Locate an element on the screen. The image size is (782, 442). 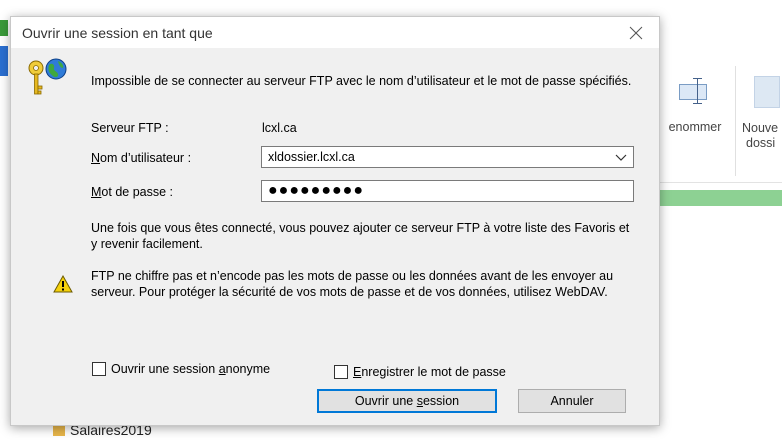
rename-button: enommer is located at coordinates (695, 116).